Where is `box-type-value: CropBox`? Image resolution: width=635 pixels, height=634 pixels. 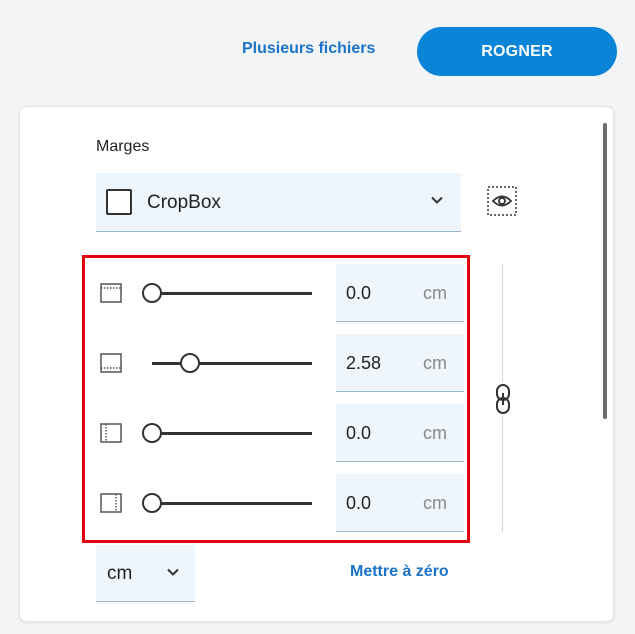
box-type-value: CropBox is located at coordinates (184, 202).